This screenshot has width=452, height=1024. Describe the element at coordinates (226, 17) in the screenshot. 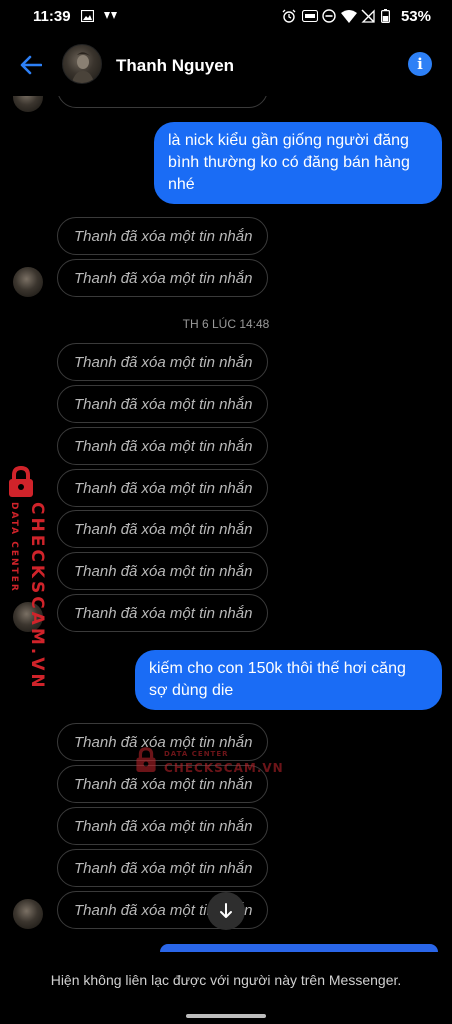

I see `status-bar: 11:39 53%` at that location.